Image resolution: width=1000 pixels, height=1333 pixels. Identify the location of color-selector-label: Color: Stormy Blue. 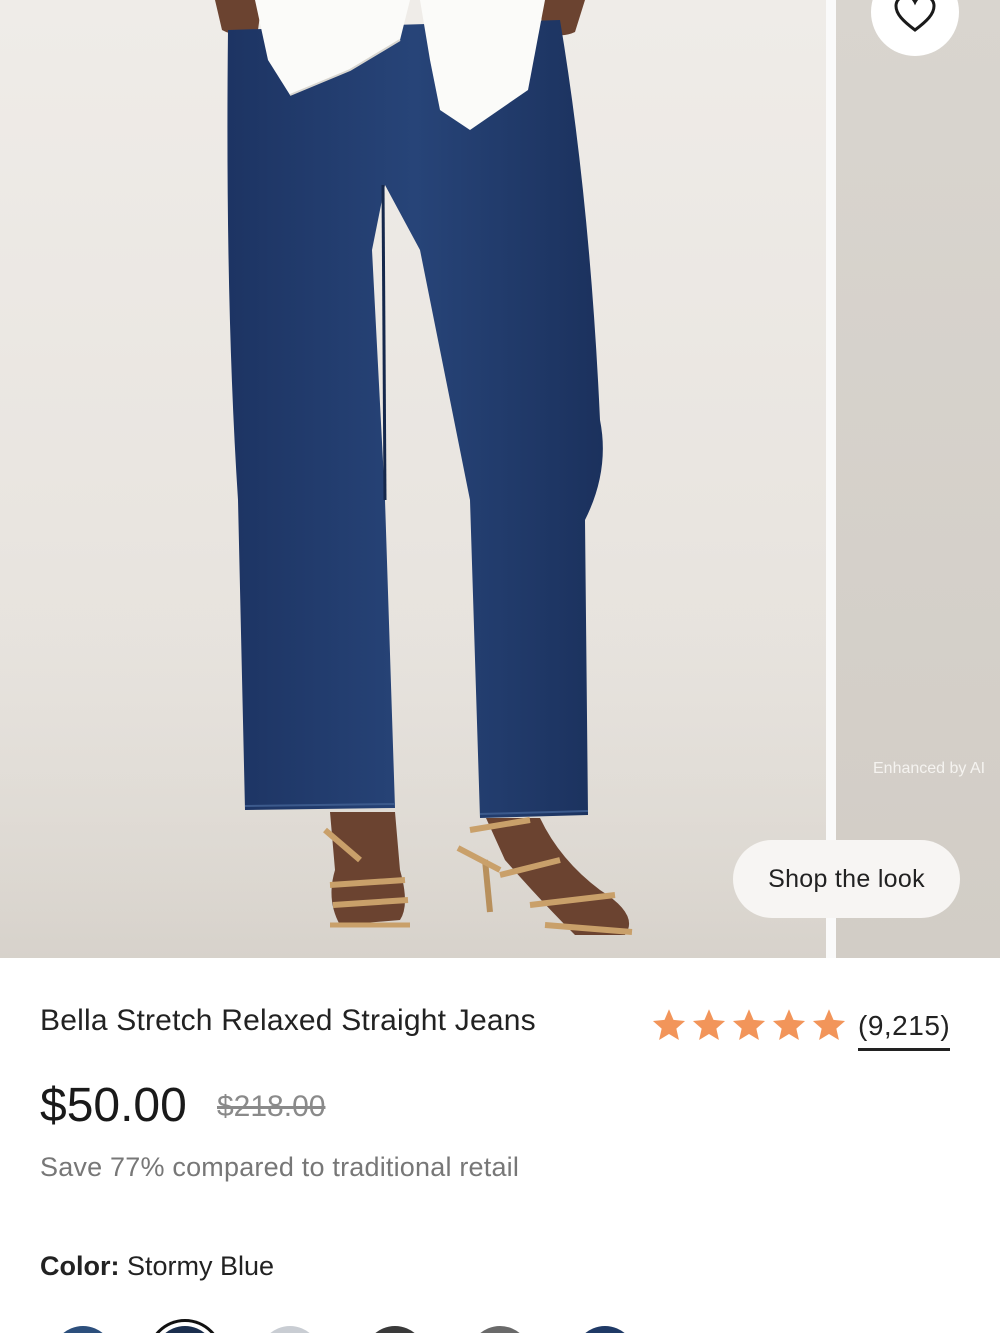
(157, 1266).